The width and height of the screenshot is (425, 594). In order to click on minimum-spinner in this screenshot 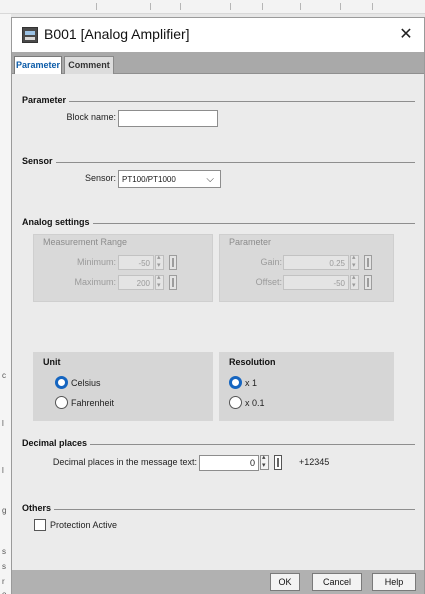, I will do `click(159, 261)`.